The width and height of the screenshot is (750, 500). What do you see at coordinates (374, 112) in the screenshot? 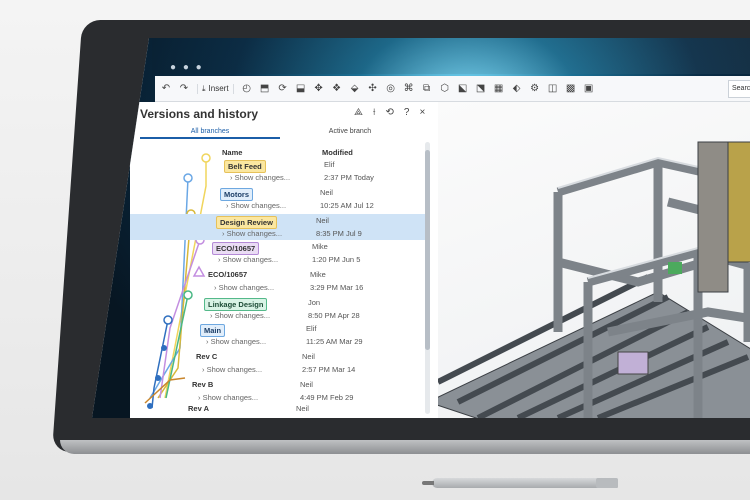
I see `create-branch-icon: ⟊` at bounding box center [374, 112].